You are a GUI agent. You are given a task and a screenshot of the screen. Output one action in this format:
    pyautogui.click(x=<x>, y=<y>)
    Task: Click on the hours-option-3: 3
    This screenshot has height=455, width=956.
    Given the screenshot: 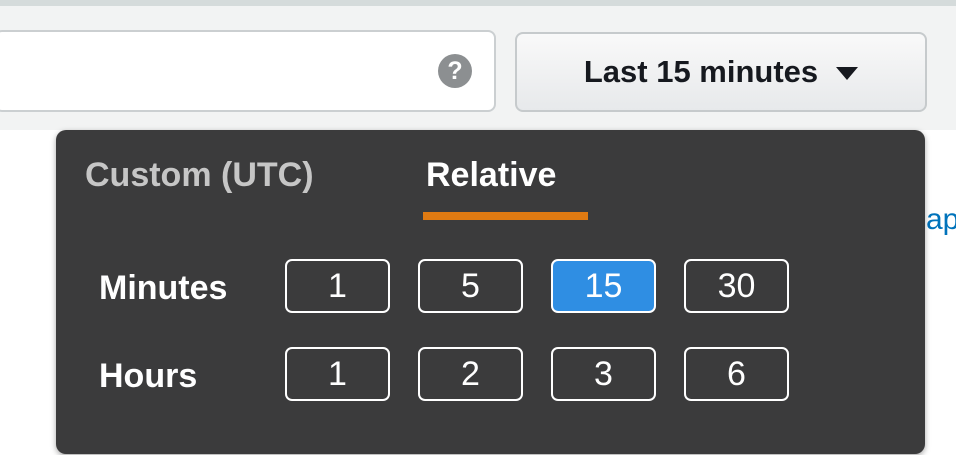 What is the action you would take?
    pyautogui.click(x=603, y=374)
    